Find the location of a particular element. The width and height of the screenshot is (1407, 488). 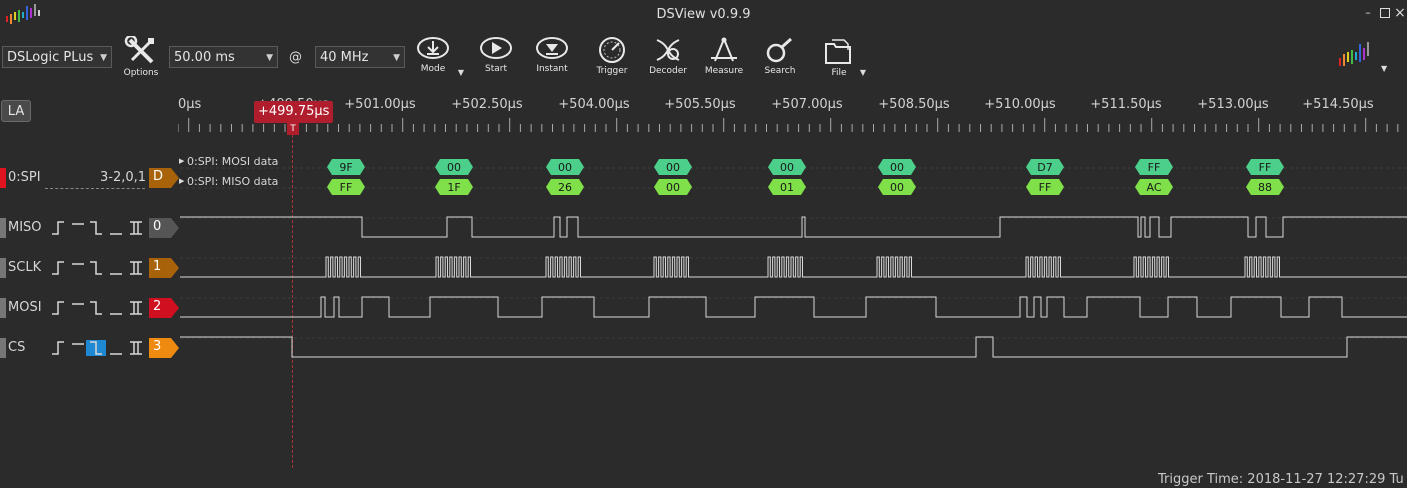

miso-decoded-byte: 26 is located at coordinates (565, 187).